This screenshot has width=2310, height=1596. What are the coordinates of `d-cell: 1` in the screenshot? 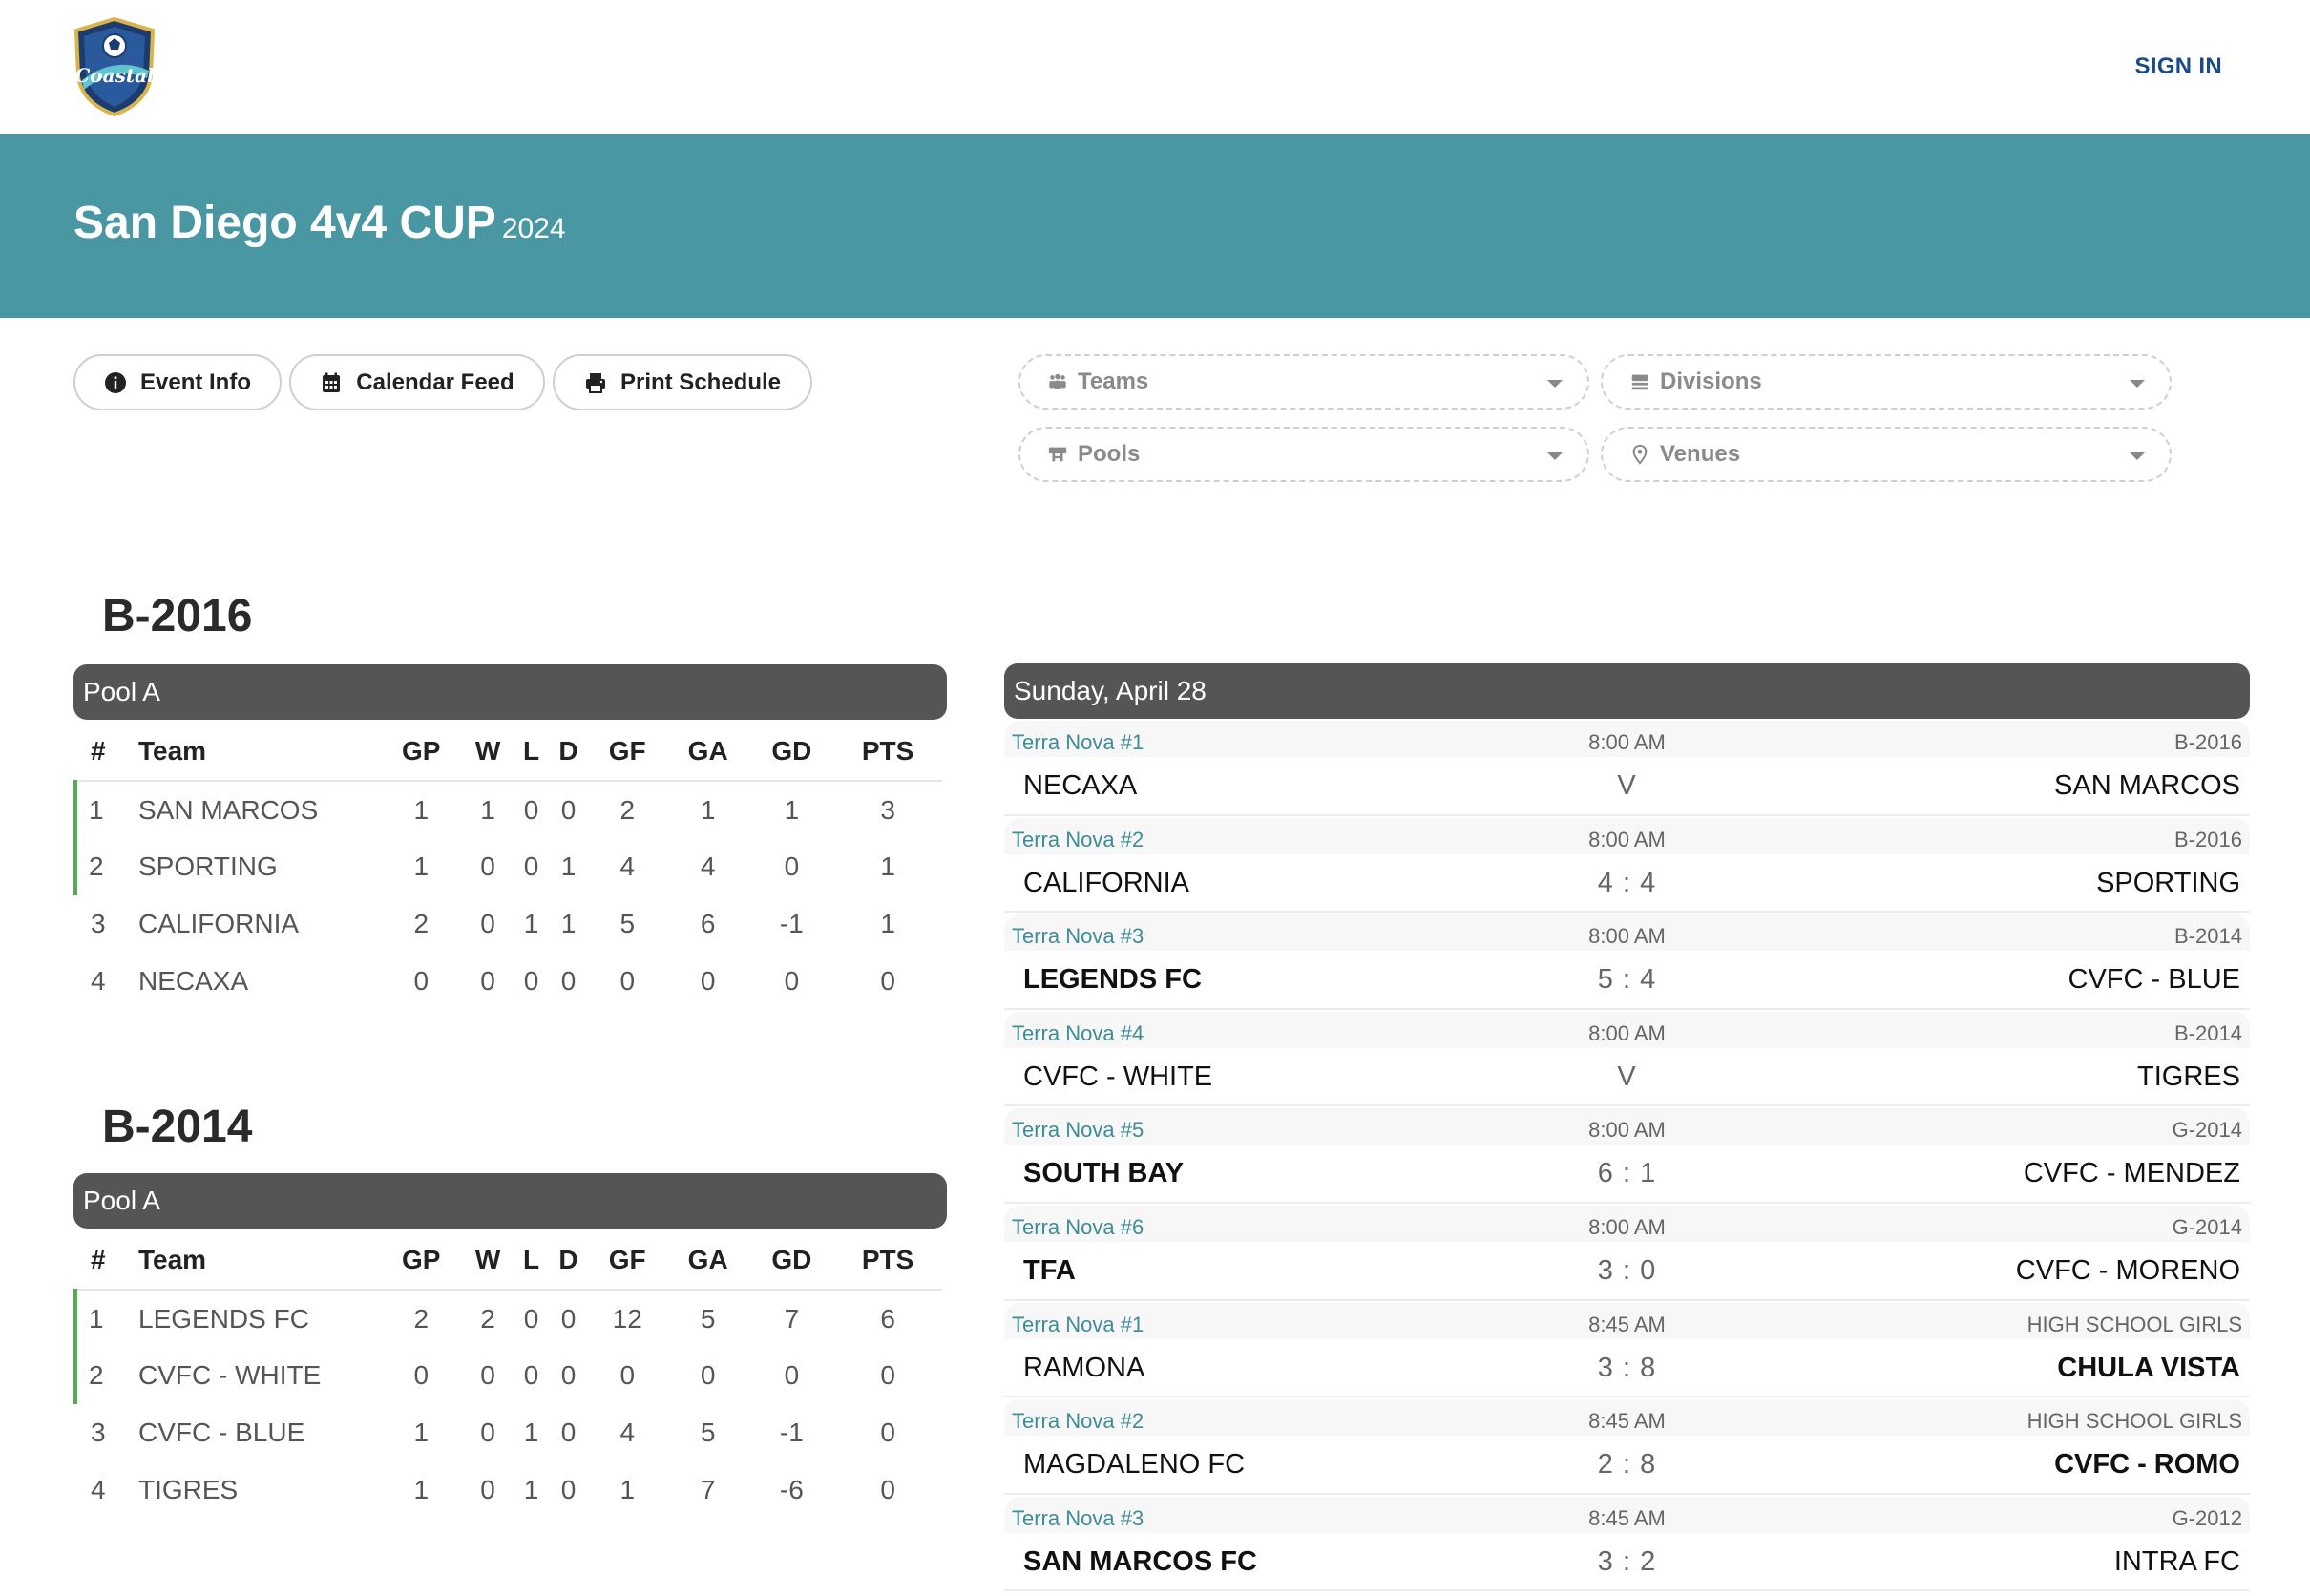 It's located at (568, 923).